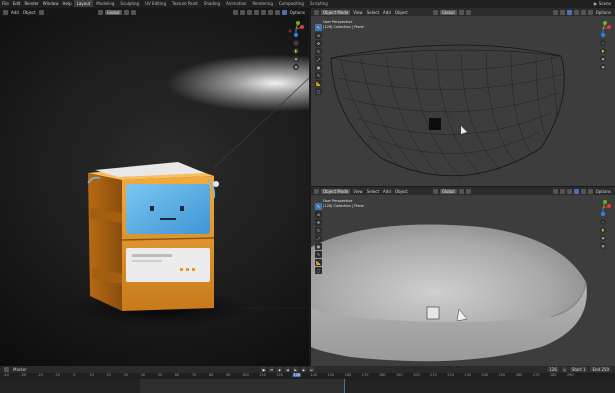 This screenshot has height=393, width=615. Describe the element at coordinates (83, 3) in the screenshot. I see `tab-layout: Layout` at that location.